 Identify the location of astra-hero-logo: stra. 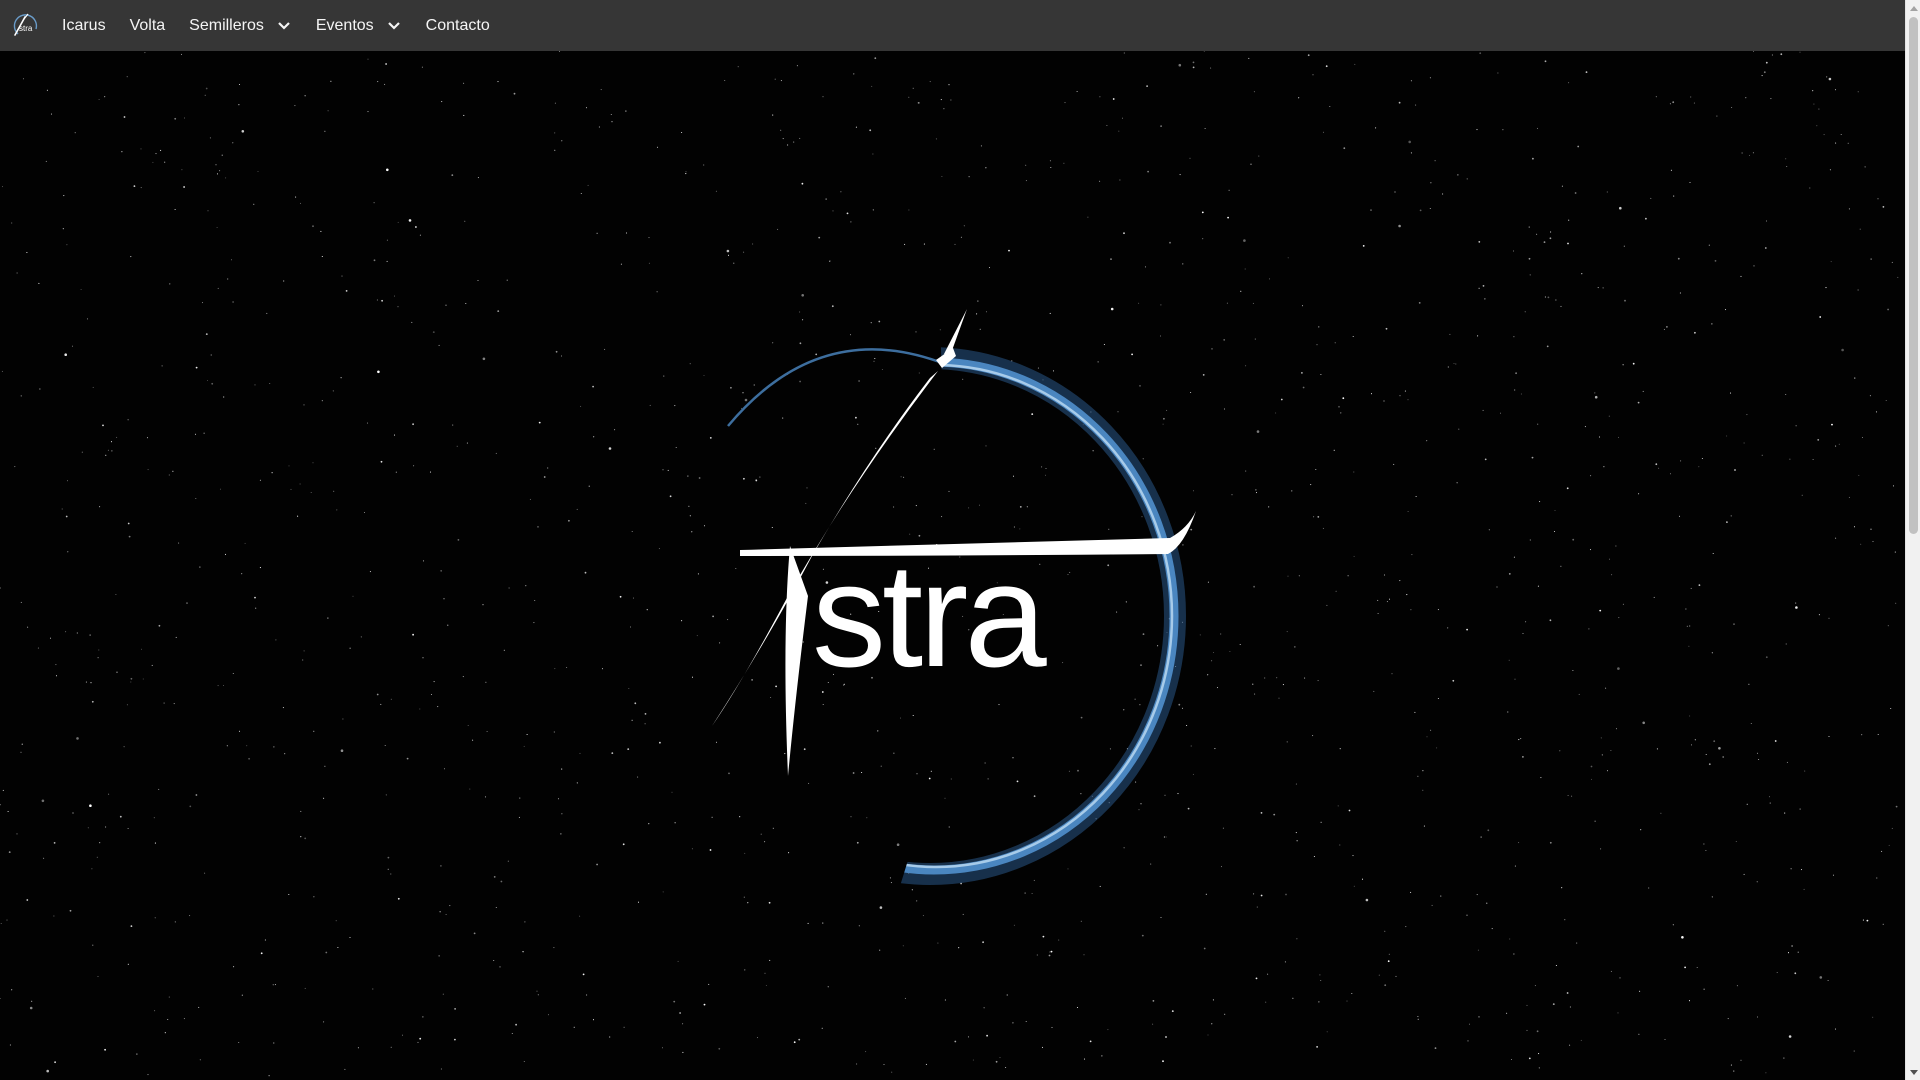
(954, 597).